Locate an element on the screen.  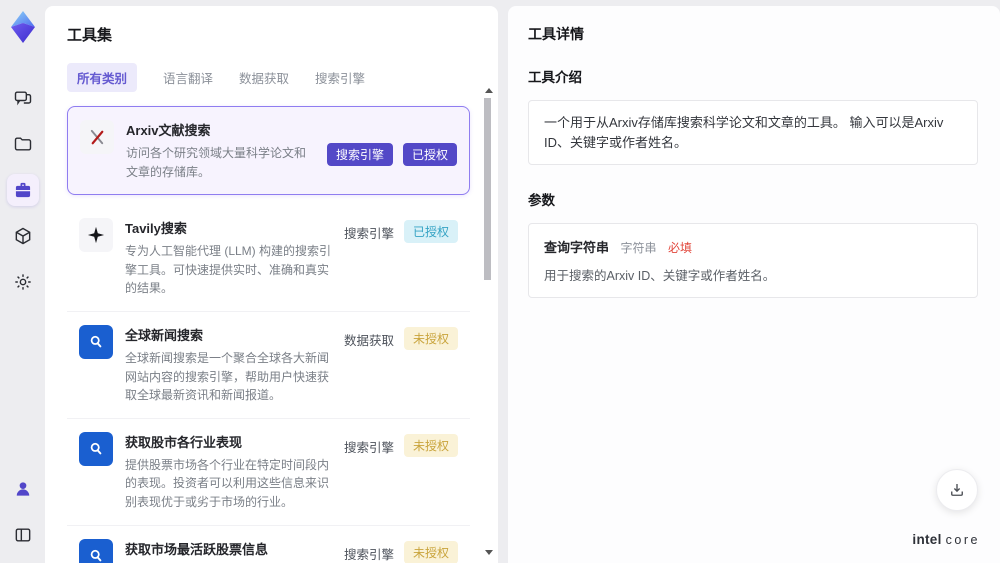
app-logo is located at coordinates (22, 27).